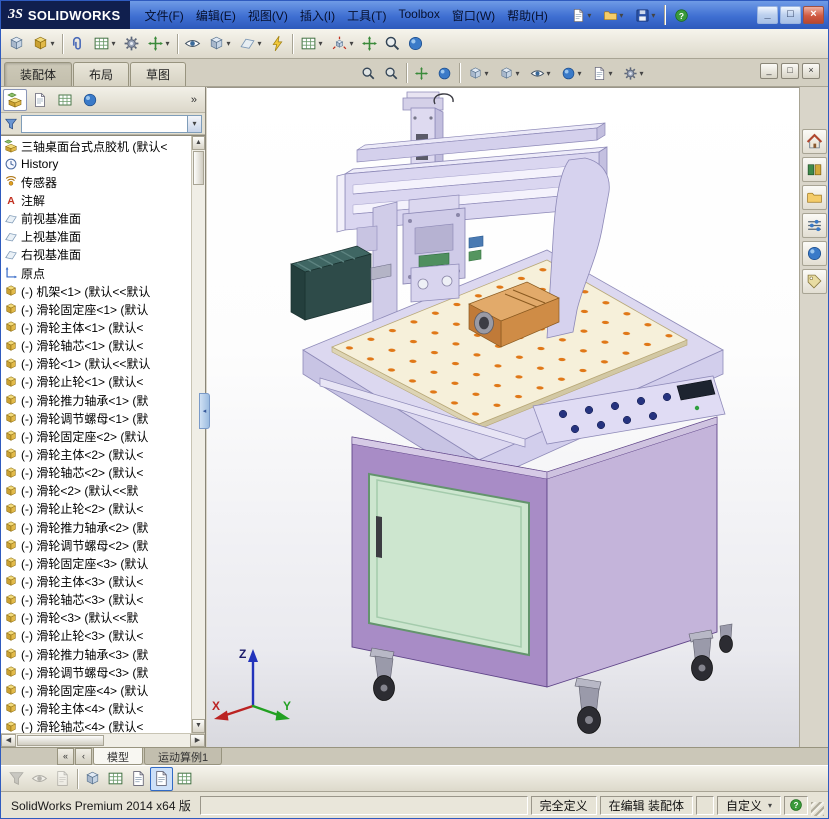  I want to click on tree-item: (-) 滑轮调节螺母<2> (默, so click(96, 545).